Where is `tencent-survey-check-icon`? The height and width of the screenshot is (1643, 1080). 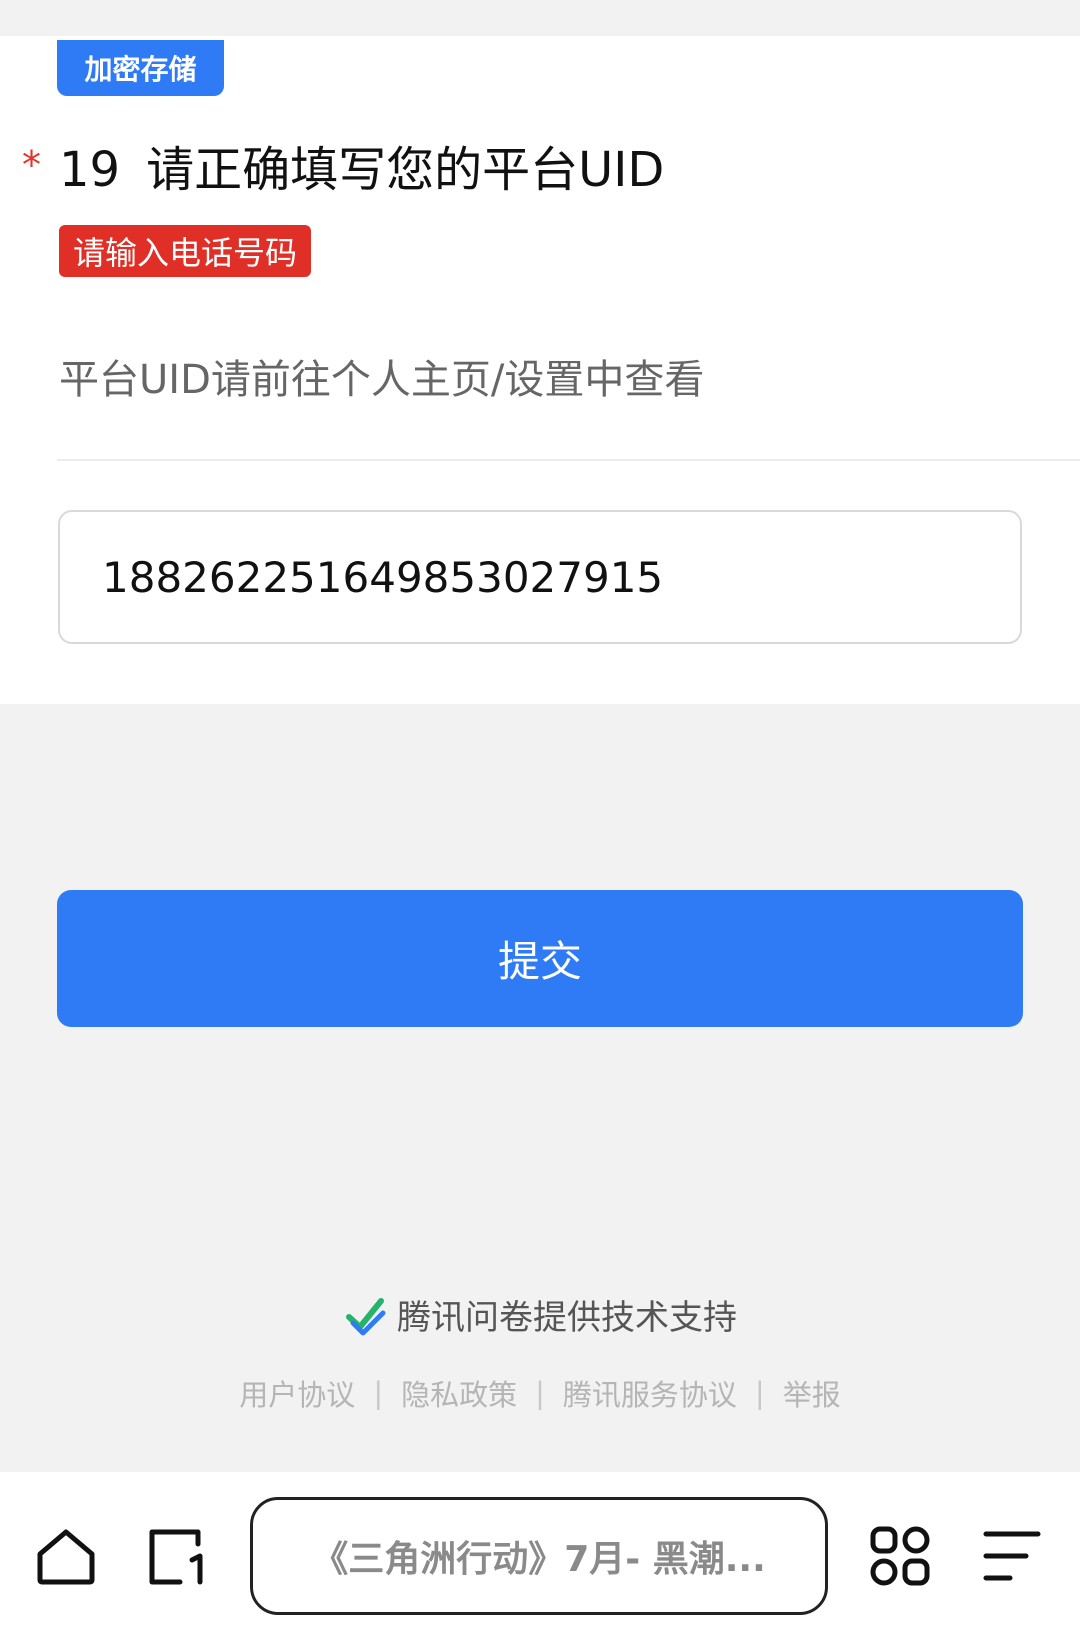 tencent-survey-check-icon is located at coordinates (366, 1316).